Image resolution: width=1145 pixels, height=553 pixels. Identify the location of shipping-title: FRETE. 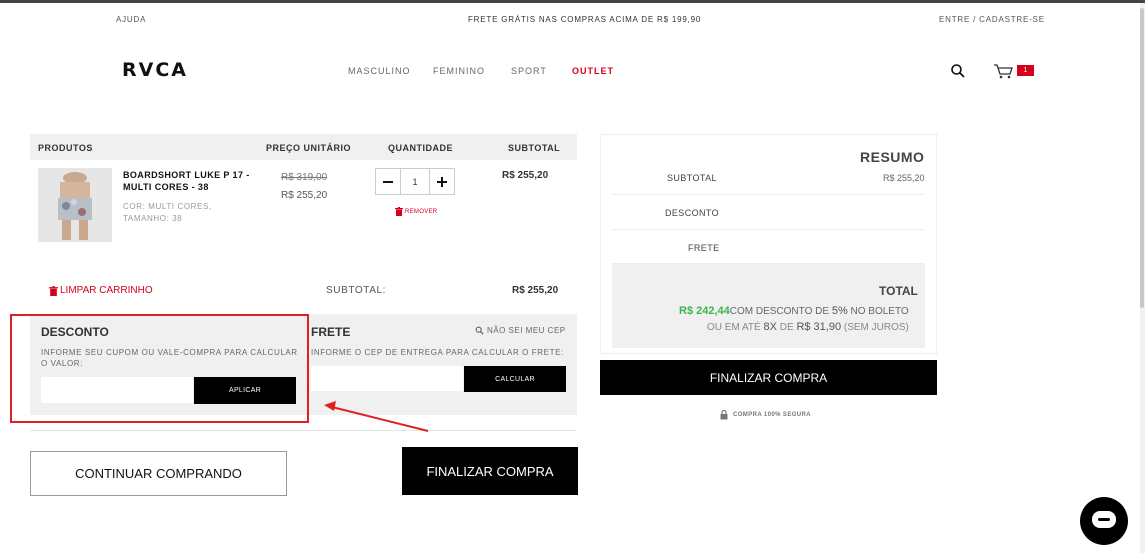
(331, 332).